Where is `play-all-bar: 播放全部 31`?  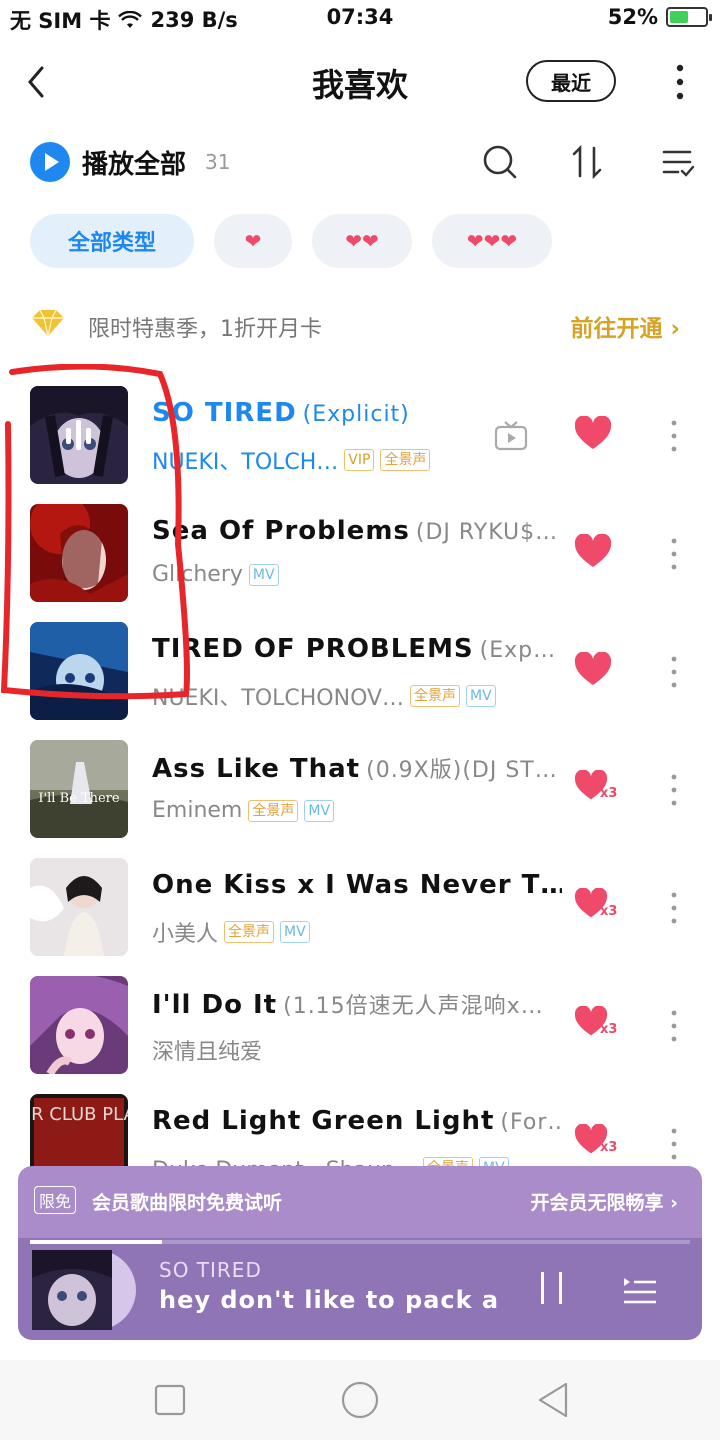
play-all-bar: 播放全部 31 is located at coordinates (360, 164).